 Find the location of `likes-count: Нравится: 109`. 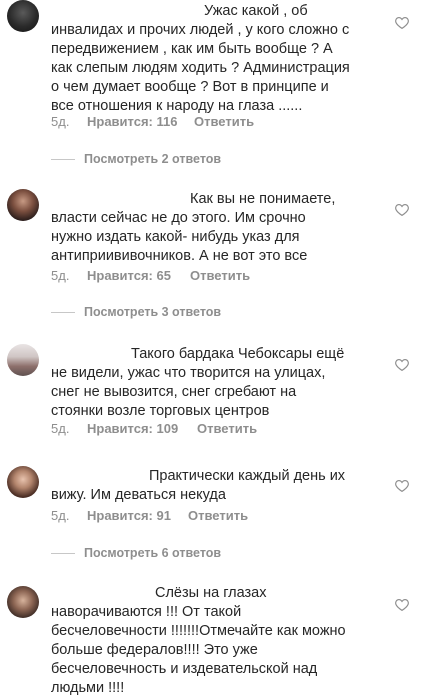

likes-count: Нравится: 109 is located at coordinates (132, 428).